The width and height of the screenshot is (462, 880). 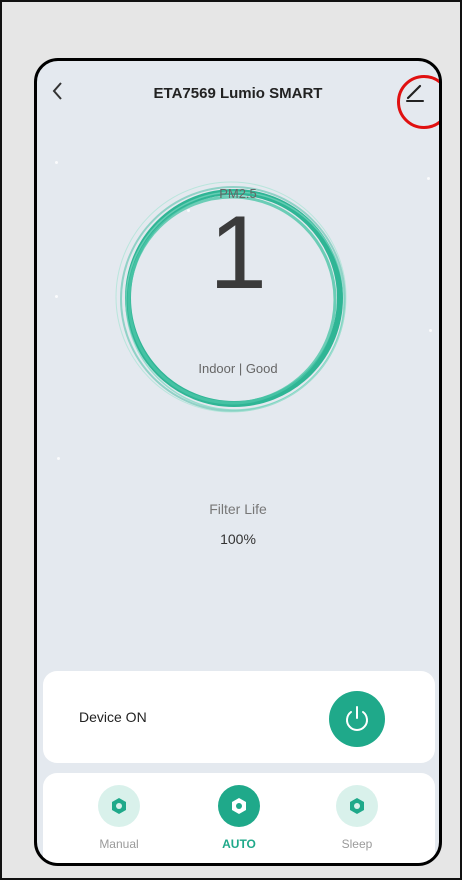 I want to click on power-icon, so click(x=357, y=718).